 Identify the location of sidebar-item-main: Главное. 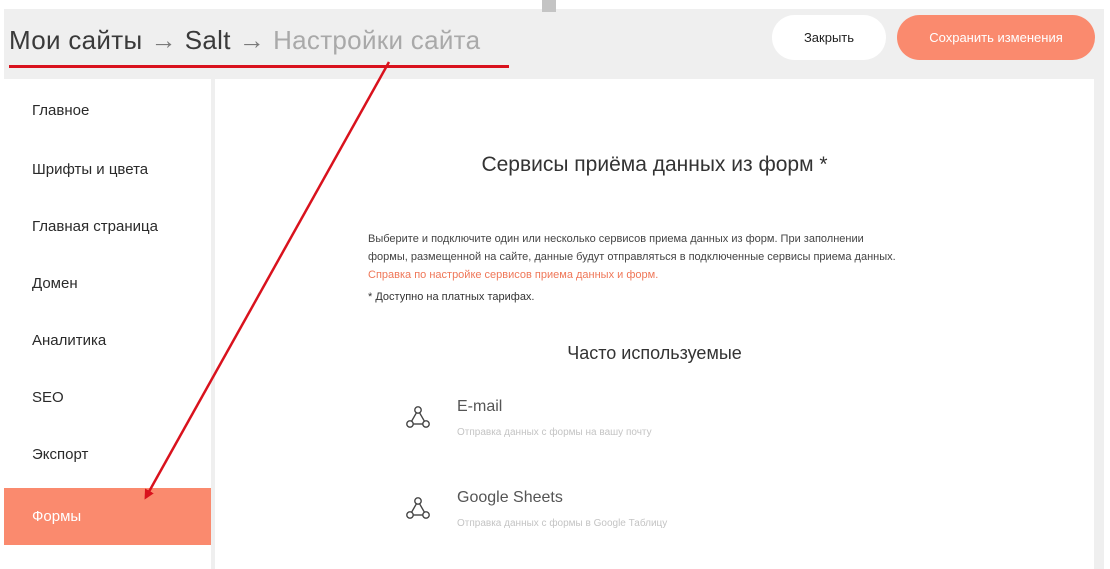
(107, 110).